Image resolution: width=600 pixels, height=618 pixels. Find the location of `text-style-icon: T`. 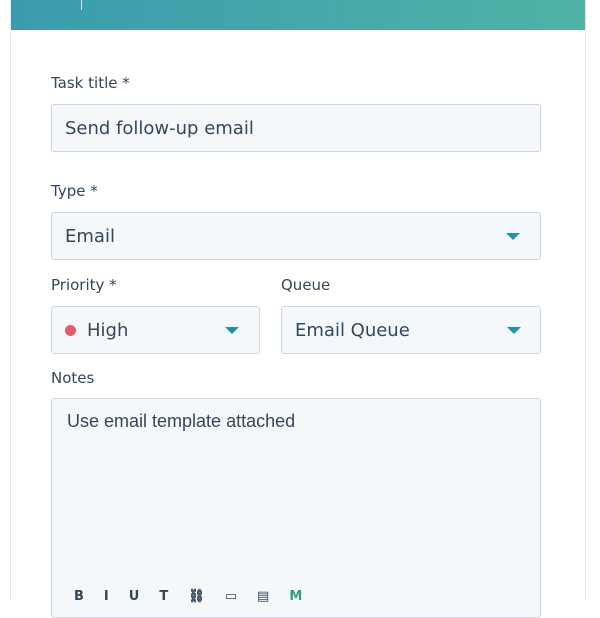

text-style-icon: T is located at coordinates (163, 596).